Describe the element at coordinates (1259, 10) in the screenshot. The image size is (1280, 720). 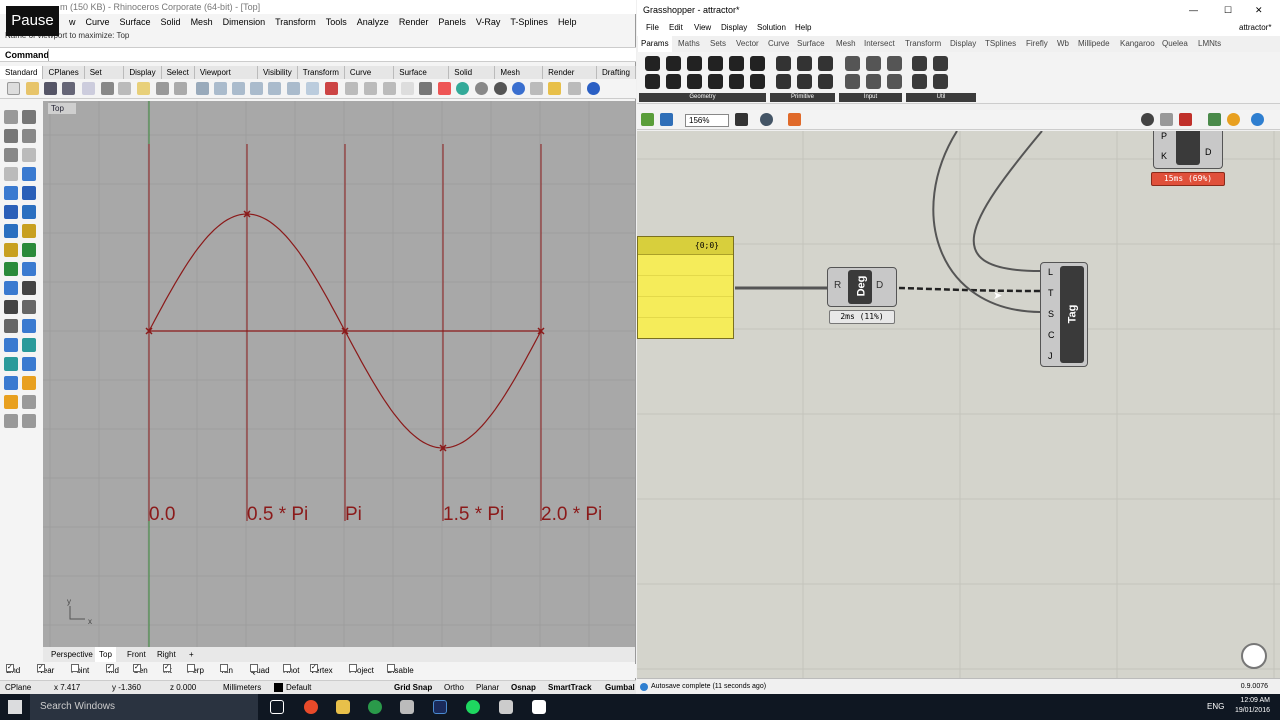
I see `close-icon: ✕` at that location.